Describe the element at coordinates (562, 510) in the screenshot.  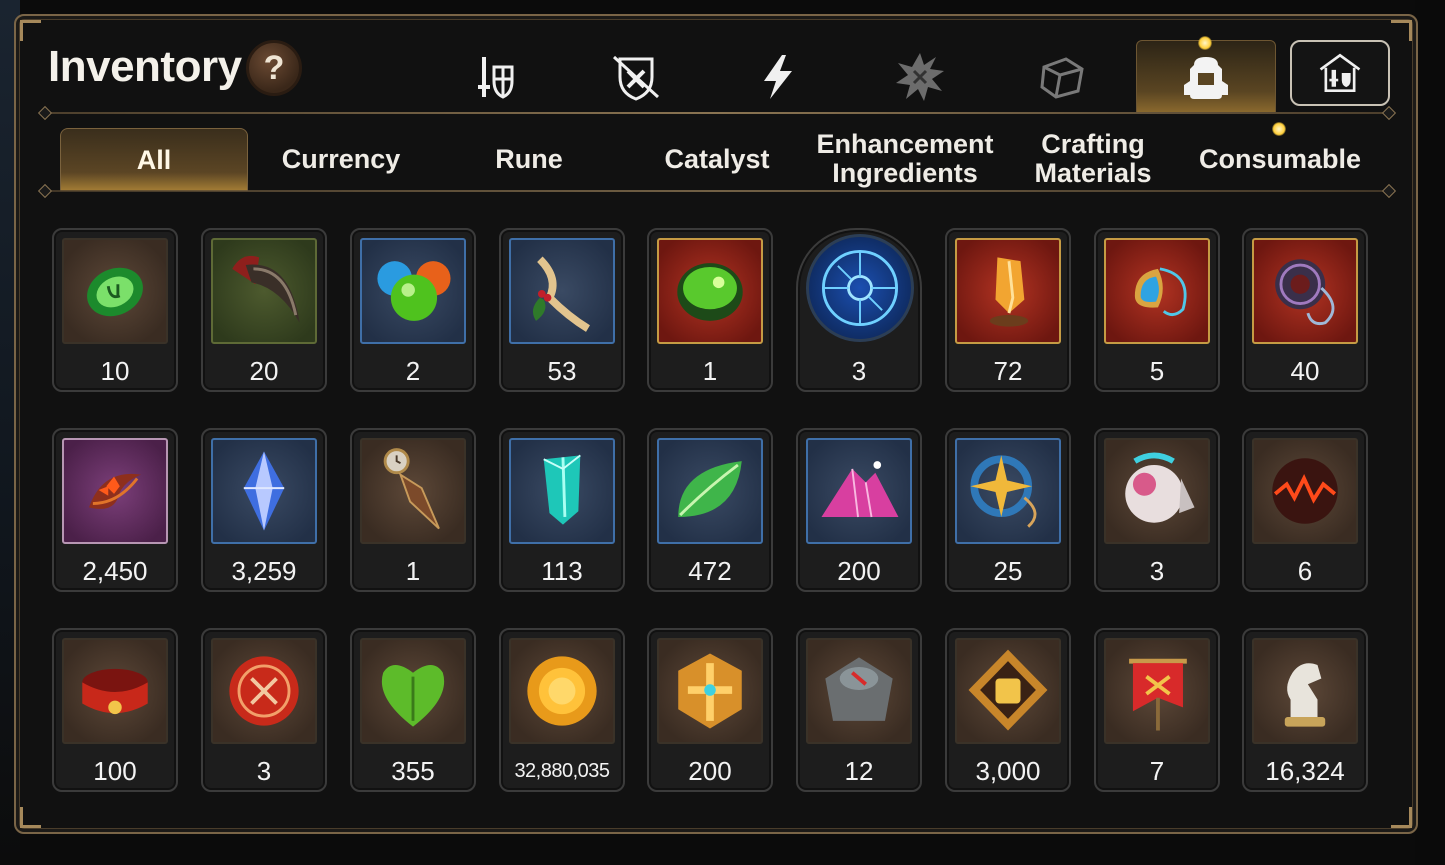
I see `inventory-slot: 113` at that location.